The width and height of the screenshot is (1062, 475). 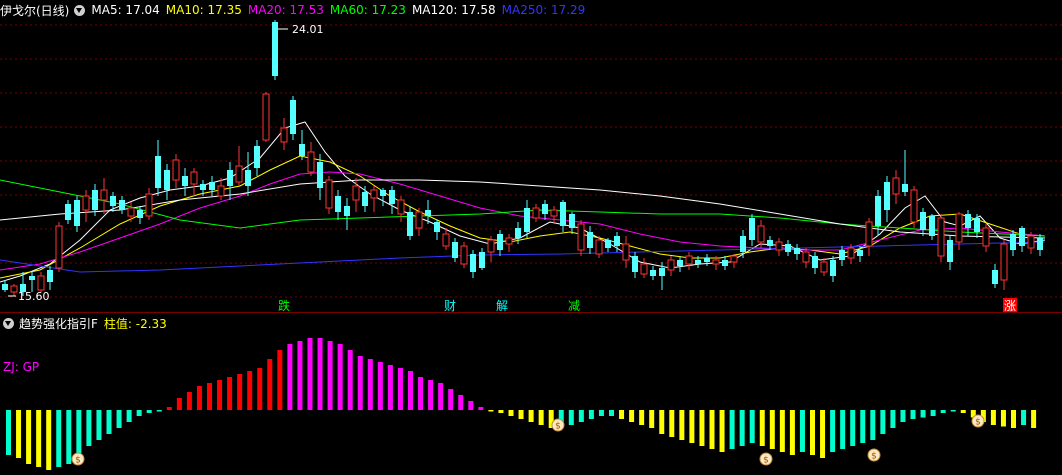 I want to click on money-bag-icon: $, so click(x=766, y=459).